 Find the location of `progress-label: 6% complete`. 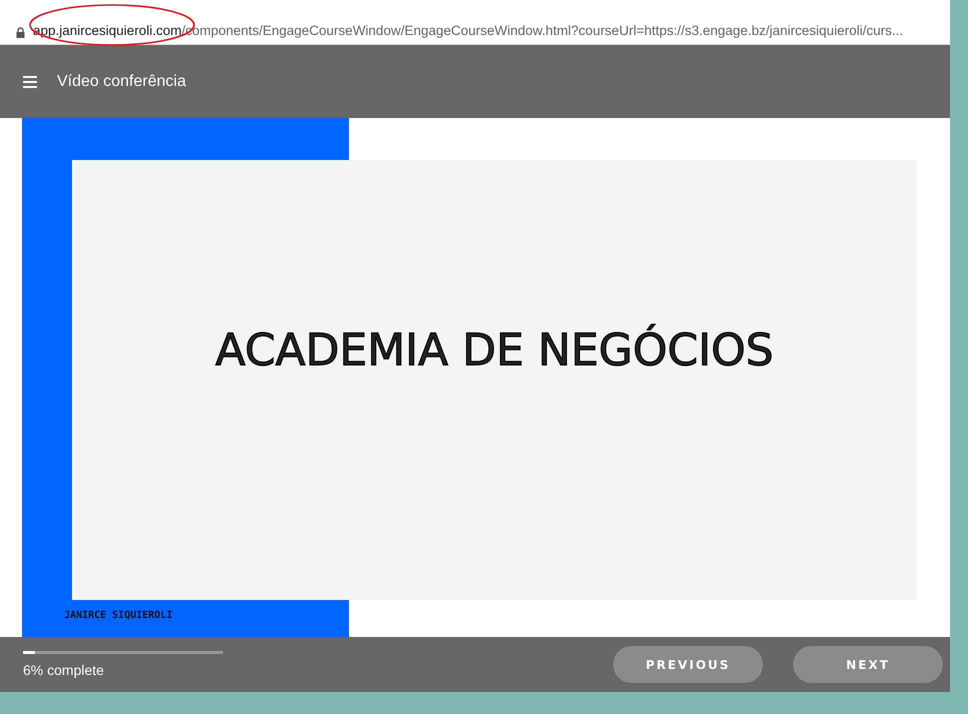

progress-label: 6% complete is located at coordinates (64, 670).